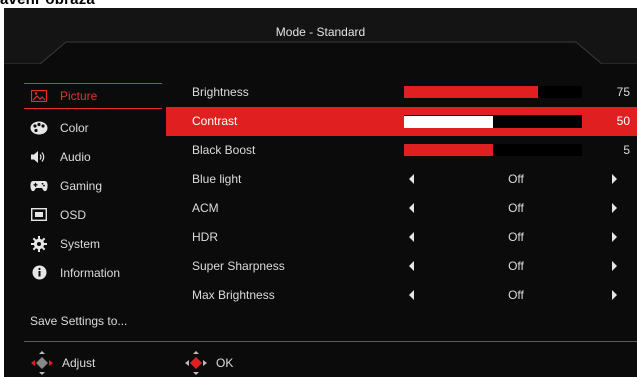  Describe the element at coordinates (215, 121) in the screenshot. I see `setting-label: Contrast` at that location.